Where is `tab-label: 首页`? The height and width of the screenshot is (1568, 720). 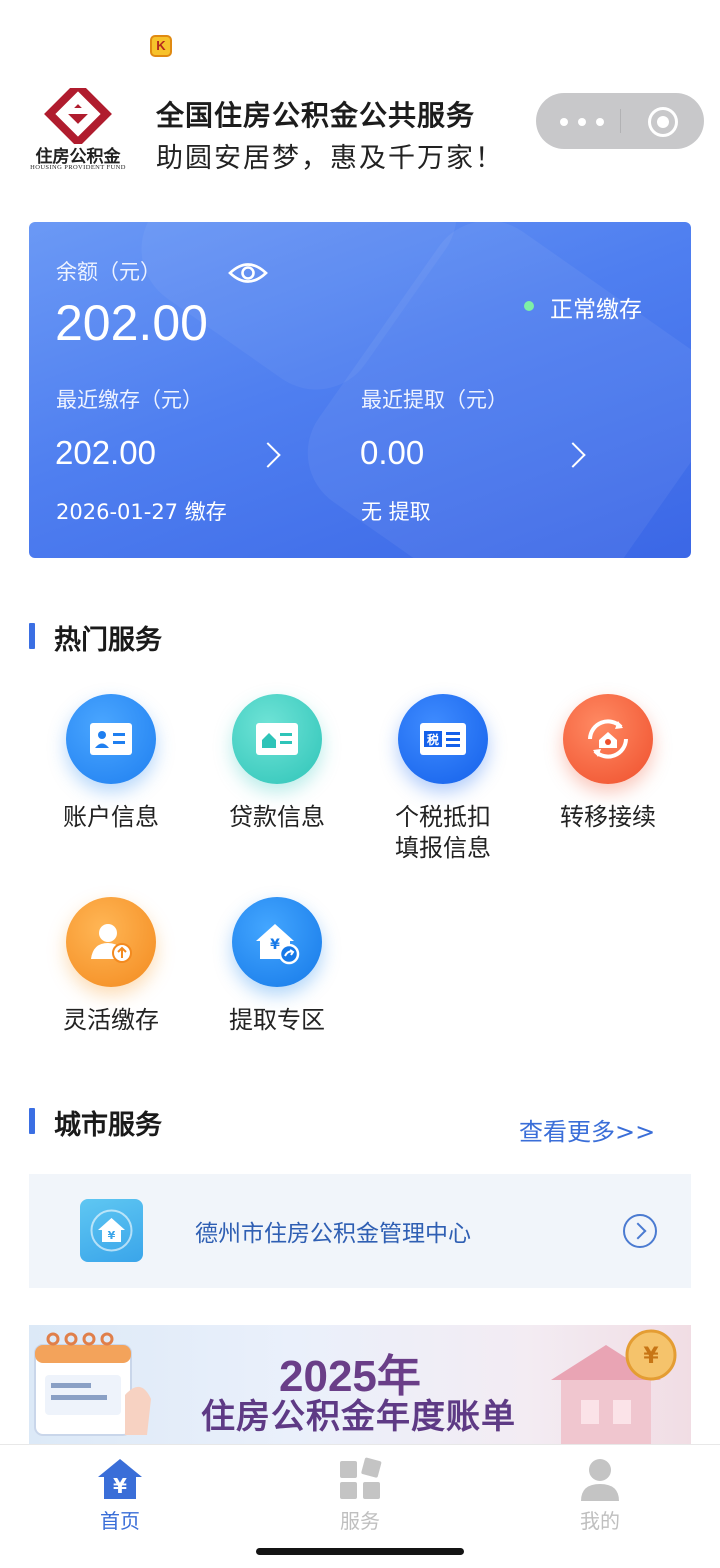
tab-label: 首页 is located at coordinates (120, 1521).